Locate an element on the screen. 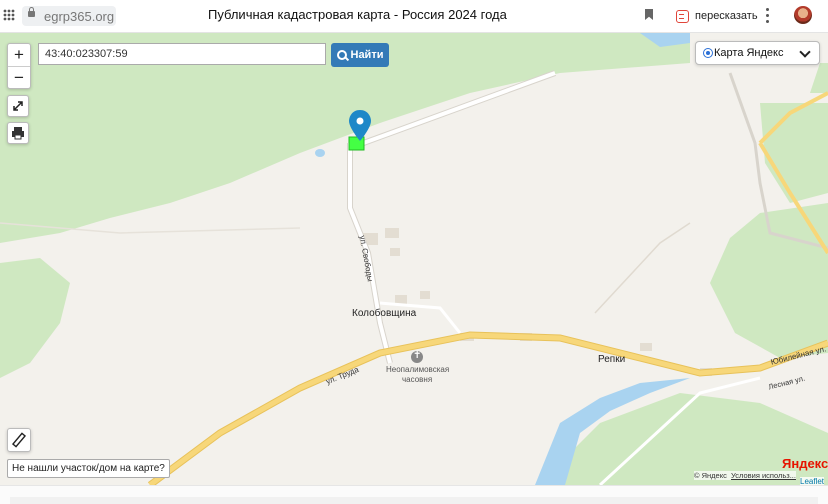  url-text: egrp365.org is located at coordinates (79, 16).